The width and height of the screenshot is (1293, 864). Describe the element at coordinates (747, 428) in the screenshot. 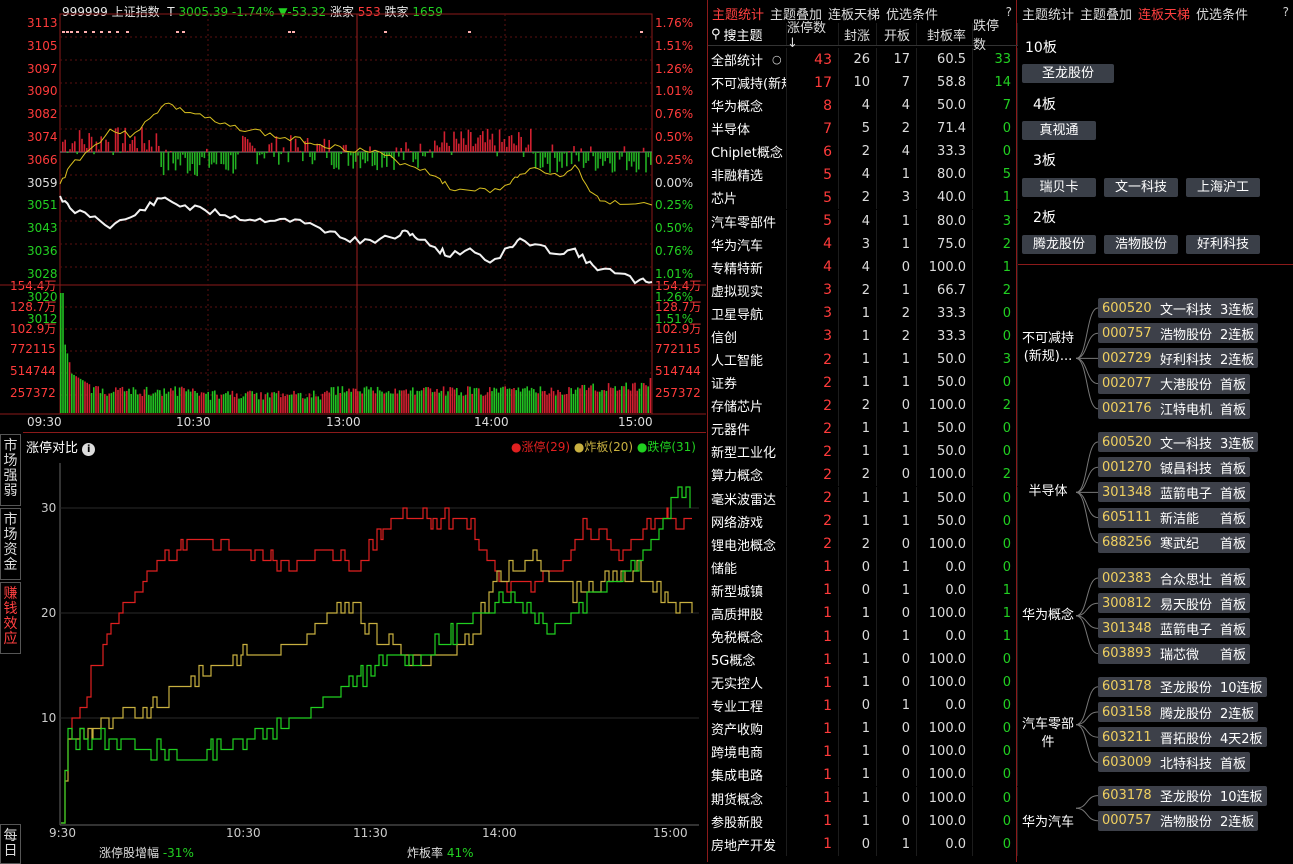

I see `theme-name: 元器件` at that location.